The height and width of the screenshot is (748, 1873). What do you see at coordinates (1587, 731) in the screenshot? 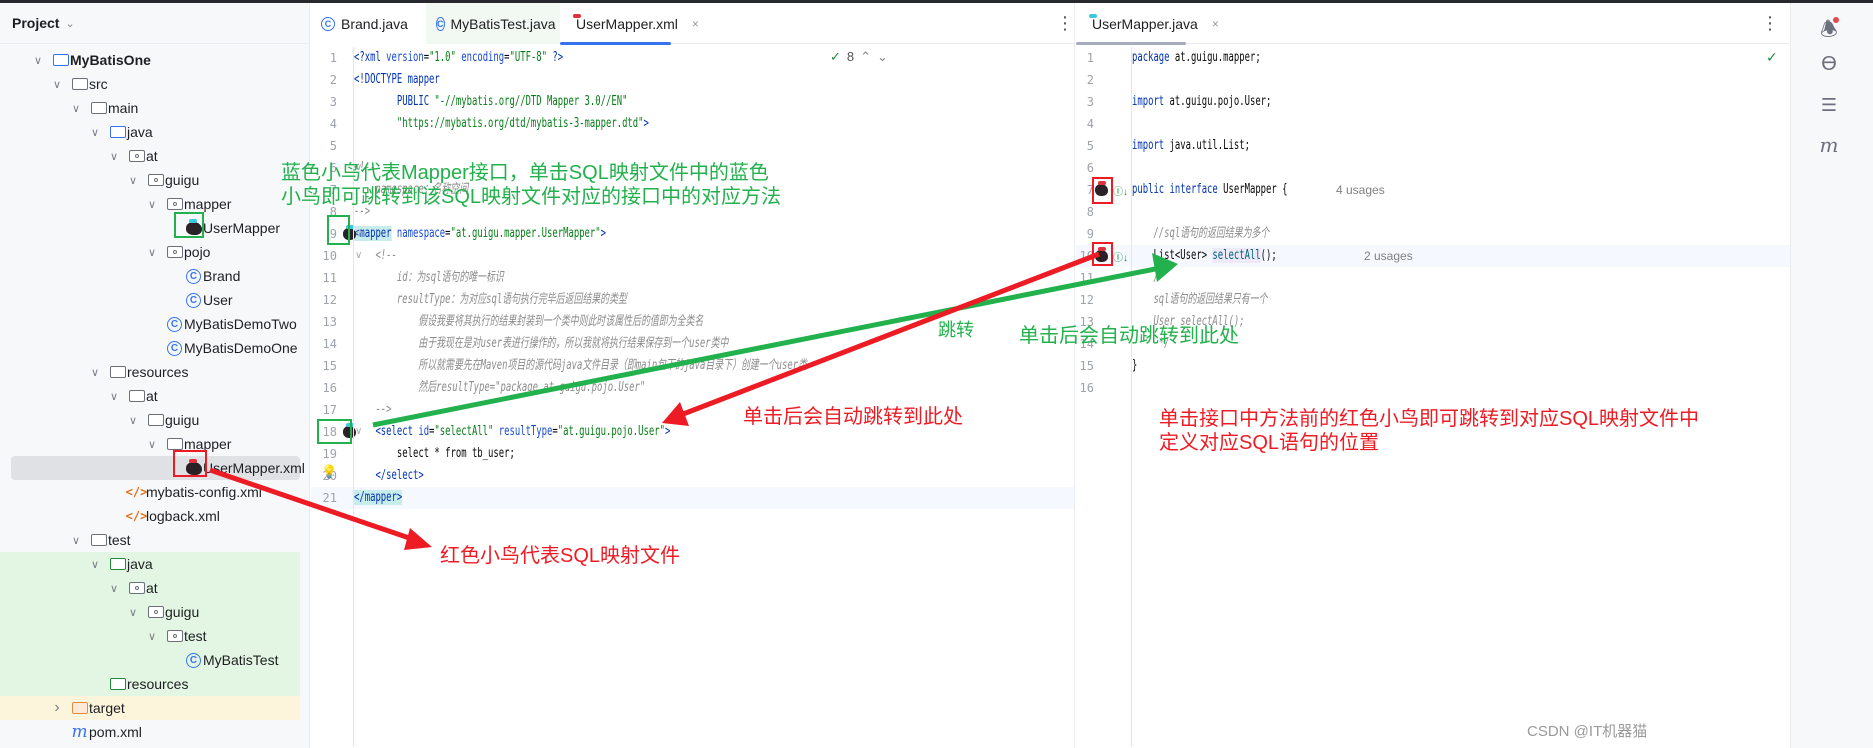
I see `watermark: CSDN @IT机器猫` at bounding box center [1587, 731].